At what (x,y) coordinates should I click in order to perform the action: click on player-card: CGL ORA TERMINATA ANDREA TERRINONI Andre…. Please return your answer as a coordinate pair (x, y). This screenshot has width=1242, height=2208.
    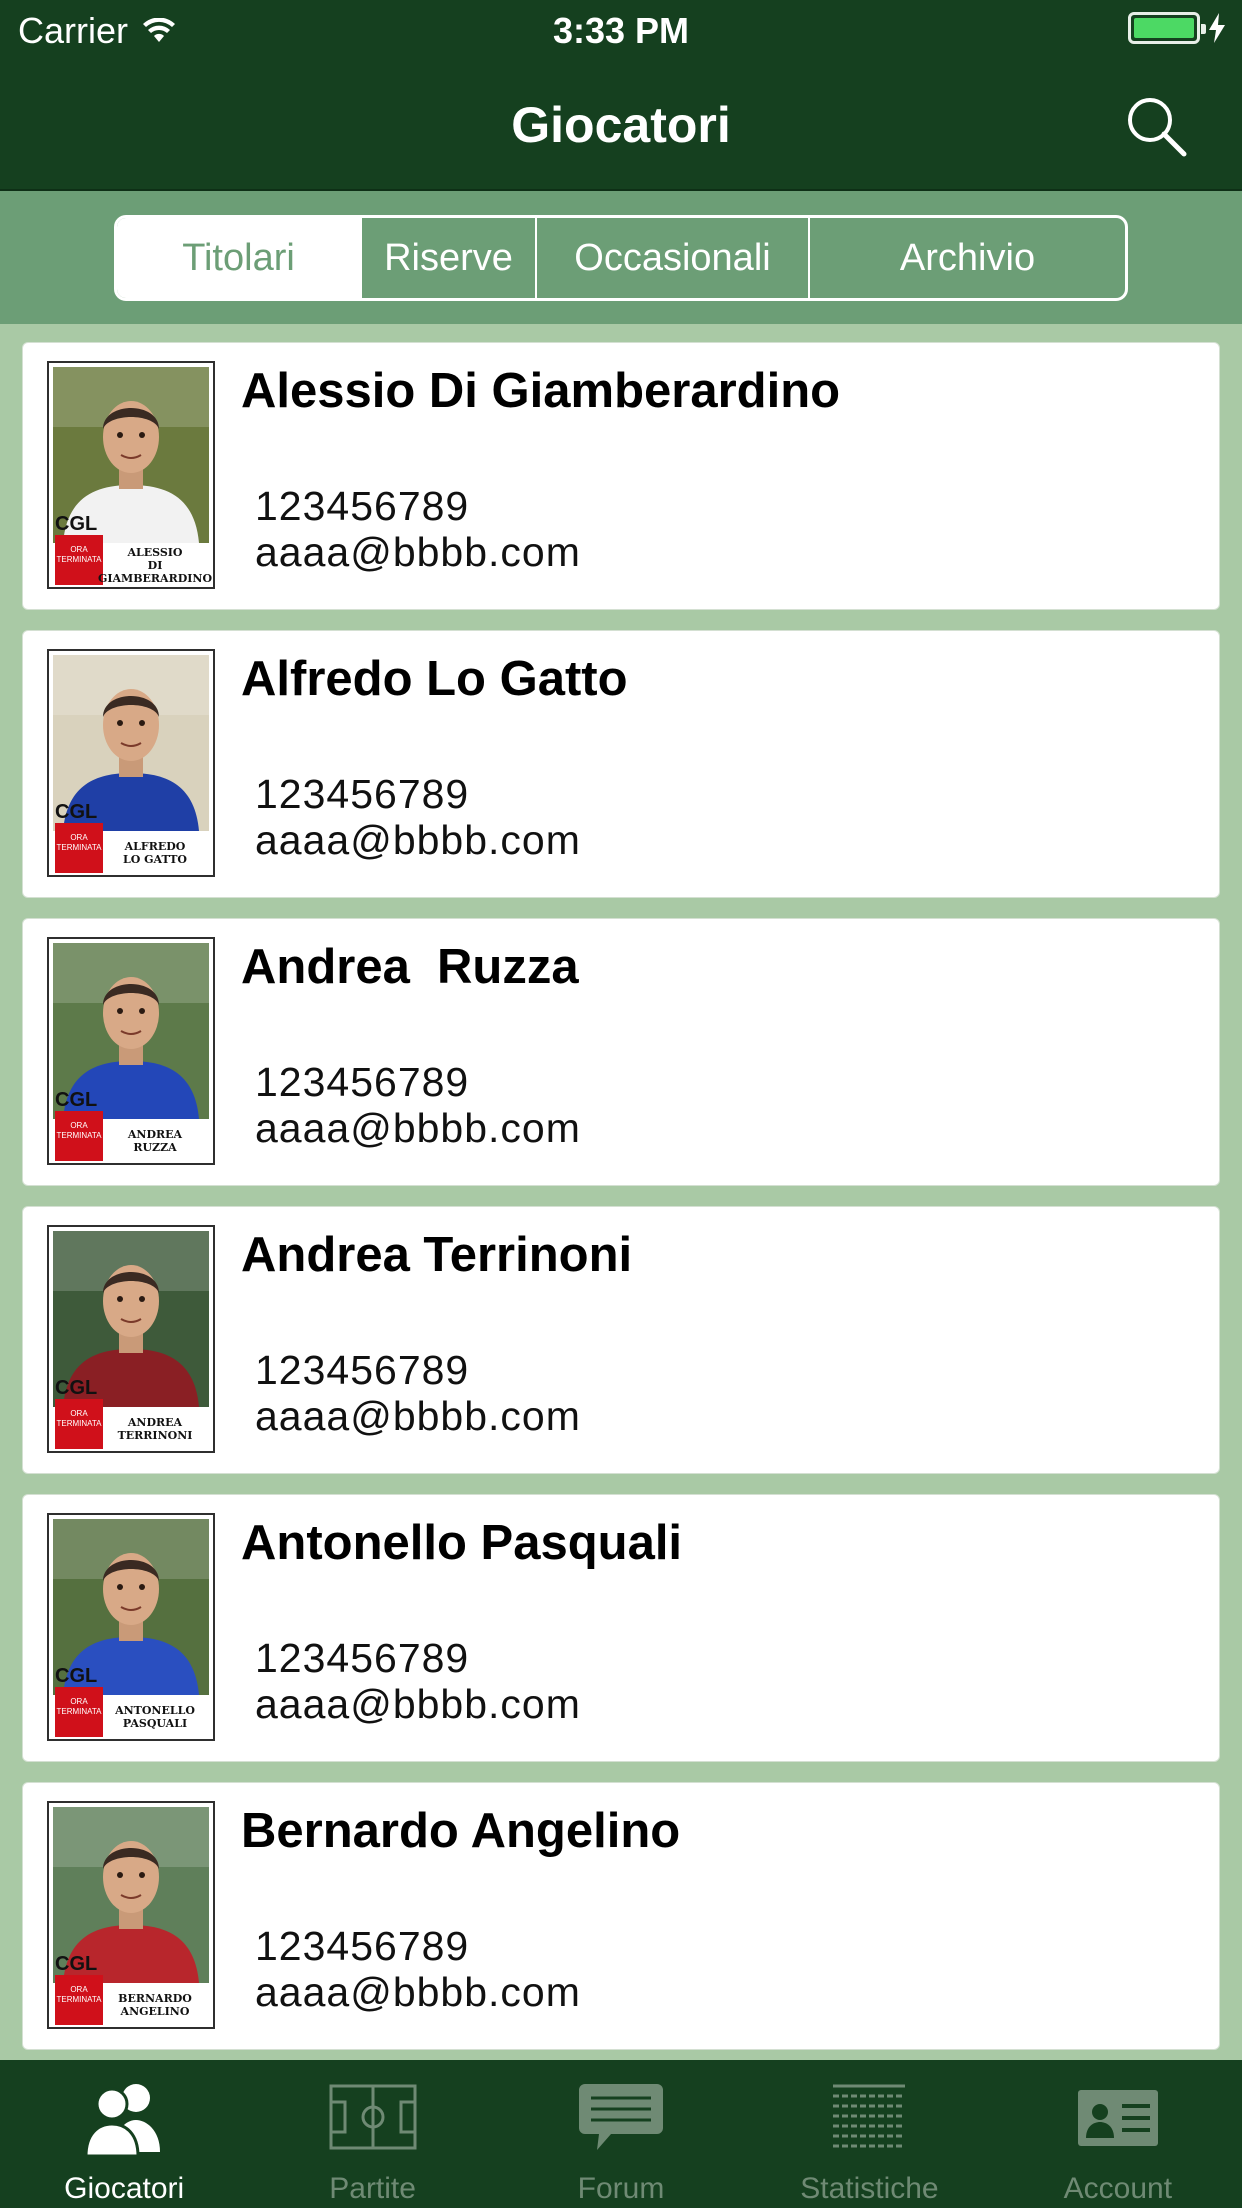
    Looking at the image, I should click on (621, 1340).